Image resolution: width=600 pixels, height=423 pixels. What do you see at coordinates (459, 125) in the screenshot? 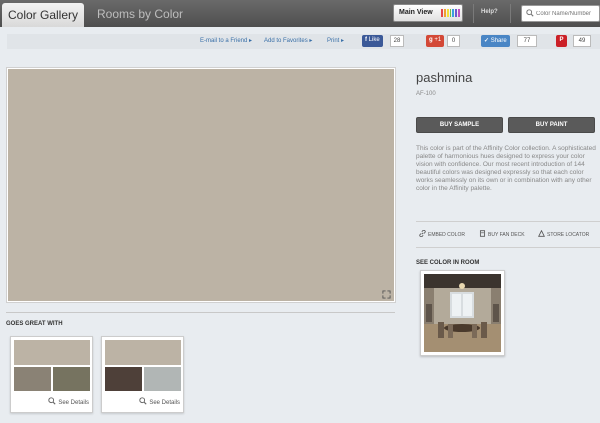
I see `buy-sample-button: BUY SAMPLE` at bounding box center [459, 125].